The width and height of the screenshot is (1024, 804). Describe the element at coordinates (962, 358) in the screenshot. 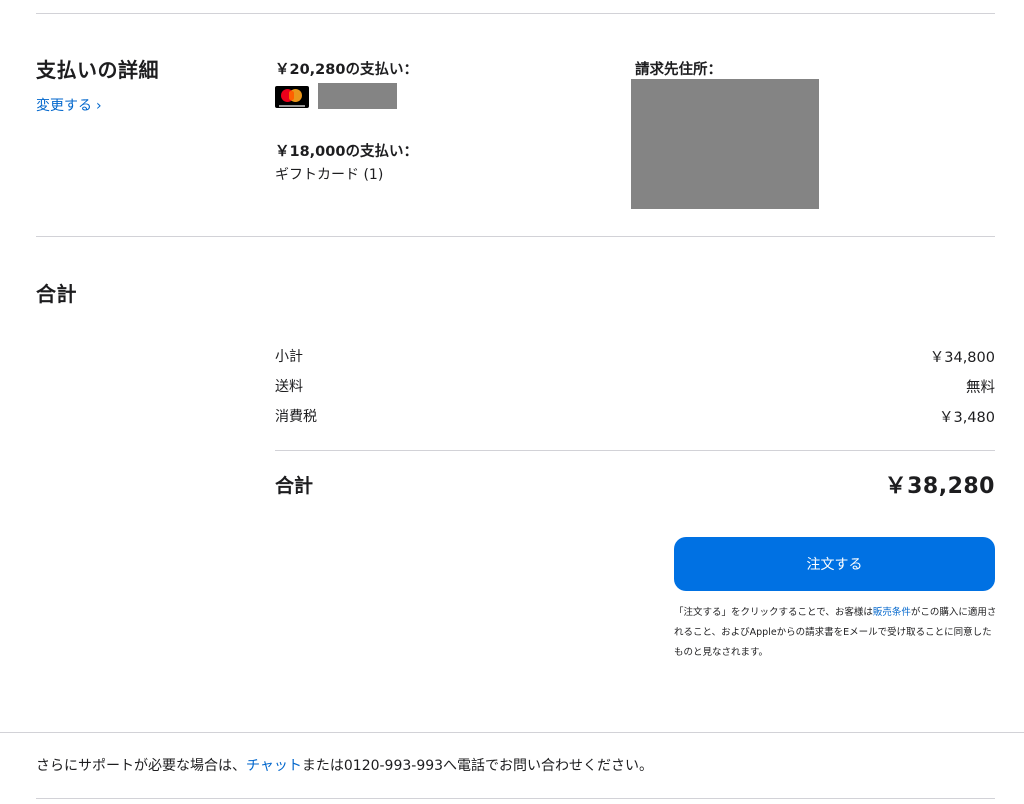

I see `subtotal-value: ￥34,800` at that location.